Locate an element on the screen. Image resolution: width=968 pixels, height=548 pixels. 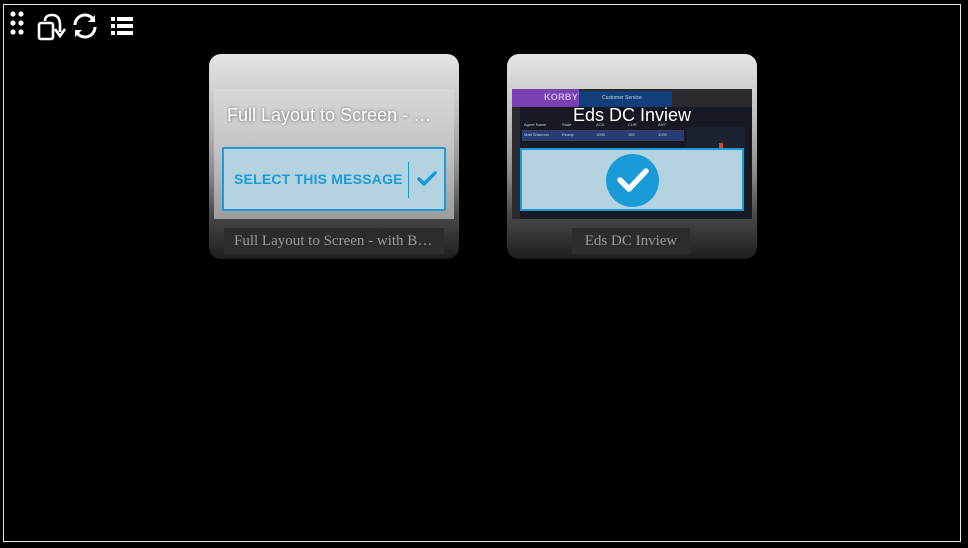
preview-table-row: Matt Shannon Ready 1000 150 1000 is located at coordinates (603, 136).